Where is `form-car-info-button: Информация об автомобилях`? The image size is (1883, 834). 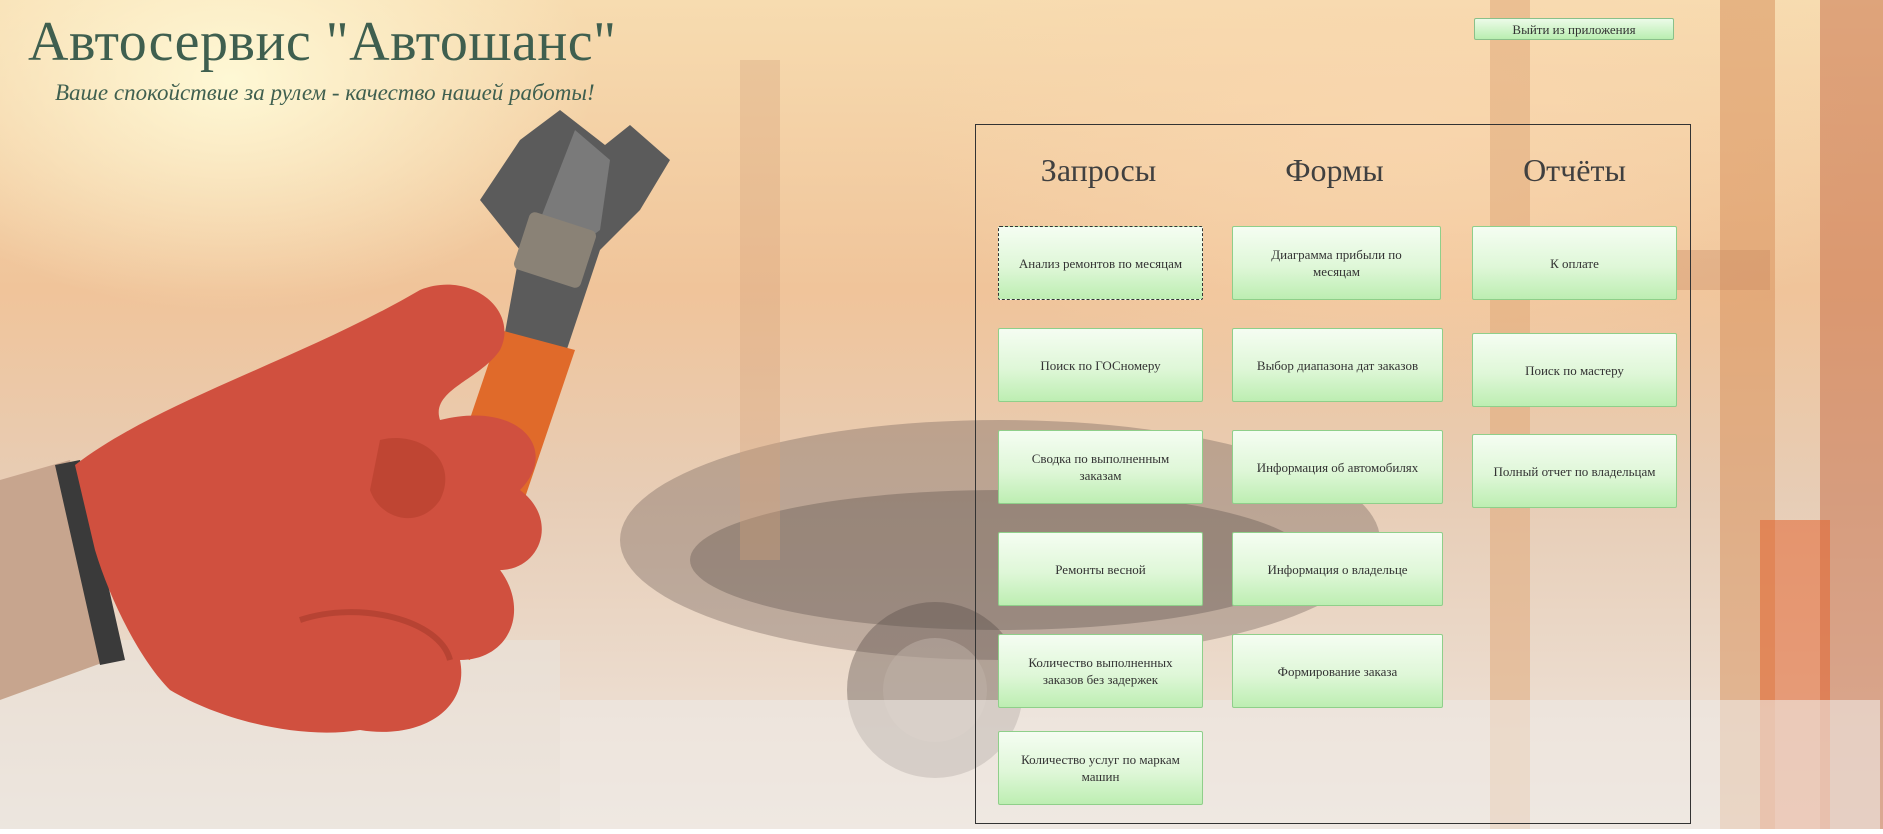 form-car-info-button: Информация об автомобилях is located at coordinates (1337, 467).